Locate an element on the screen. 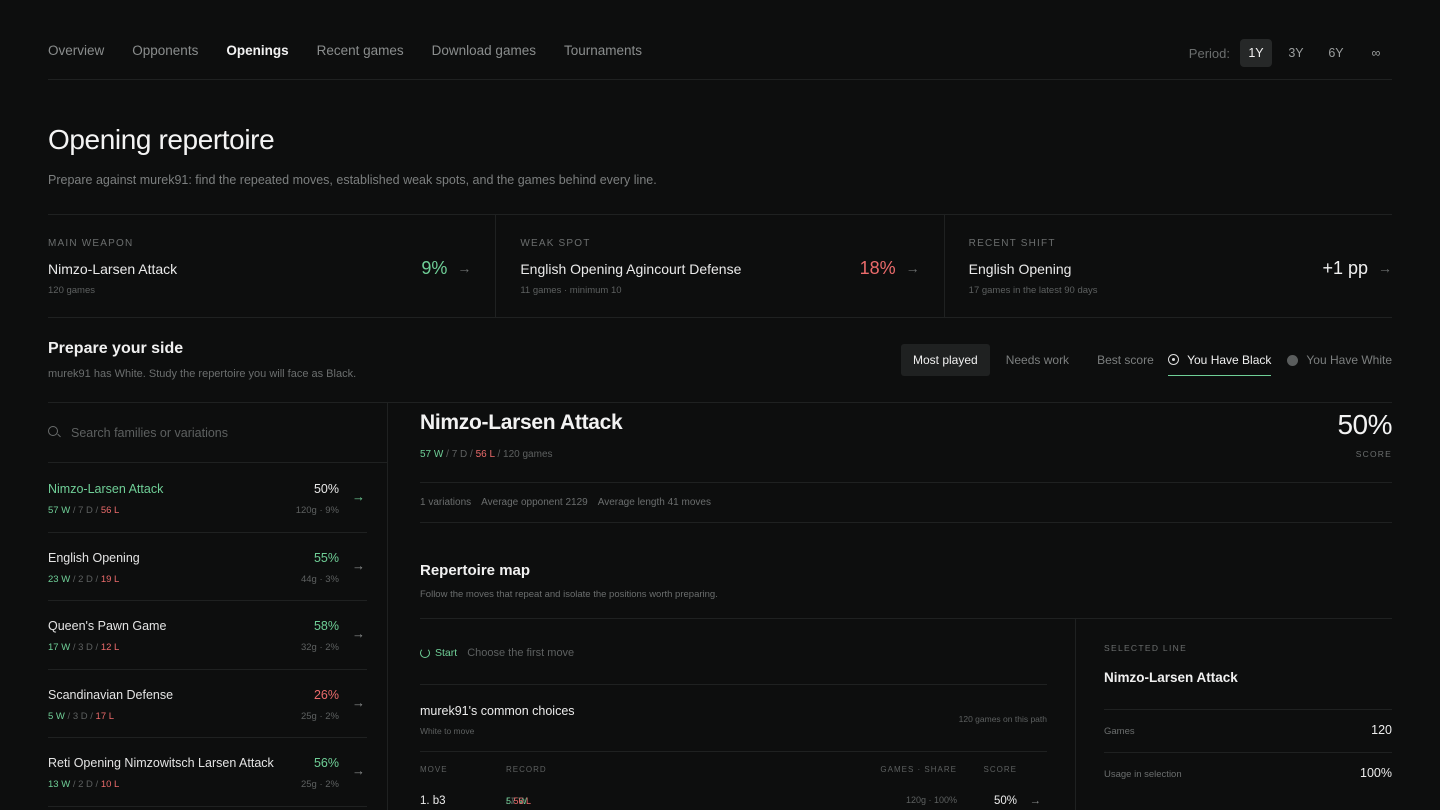  stat-value: 18% is located at coordinates (877, 268).